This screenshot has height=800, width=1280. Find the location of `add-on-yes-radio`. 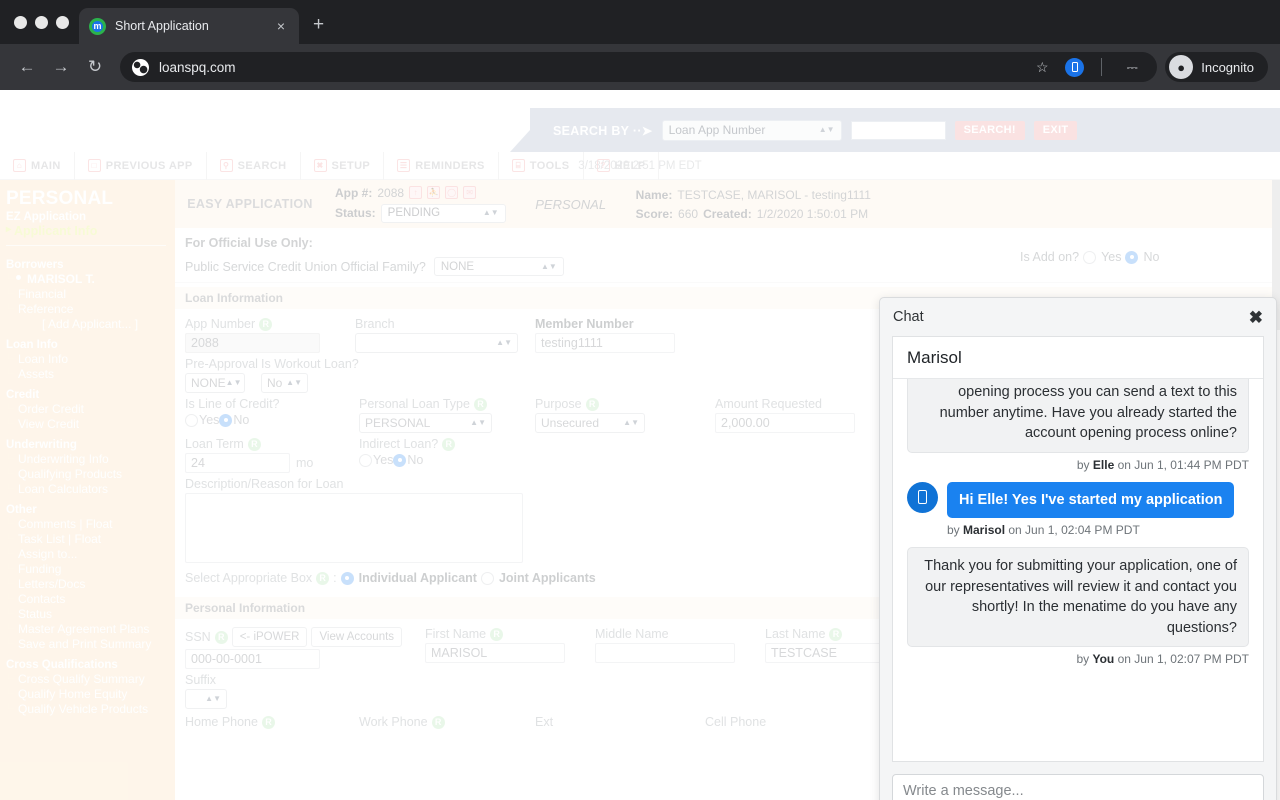

add-on-yes-radio is located at coordinates (1090, 257).